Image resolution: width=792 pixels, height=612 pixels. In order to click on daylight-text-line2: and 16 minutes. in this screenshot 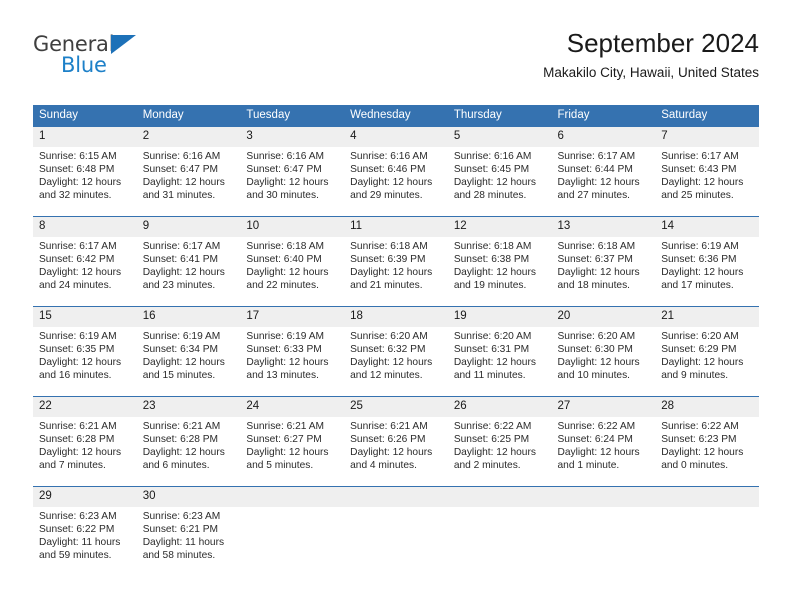, I will do `click(75, 376)`.